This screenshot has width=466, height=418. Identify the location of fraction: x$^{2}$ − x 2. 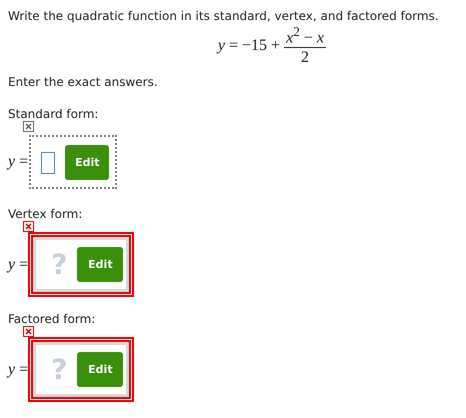
(305, 46).